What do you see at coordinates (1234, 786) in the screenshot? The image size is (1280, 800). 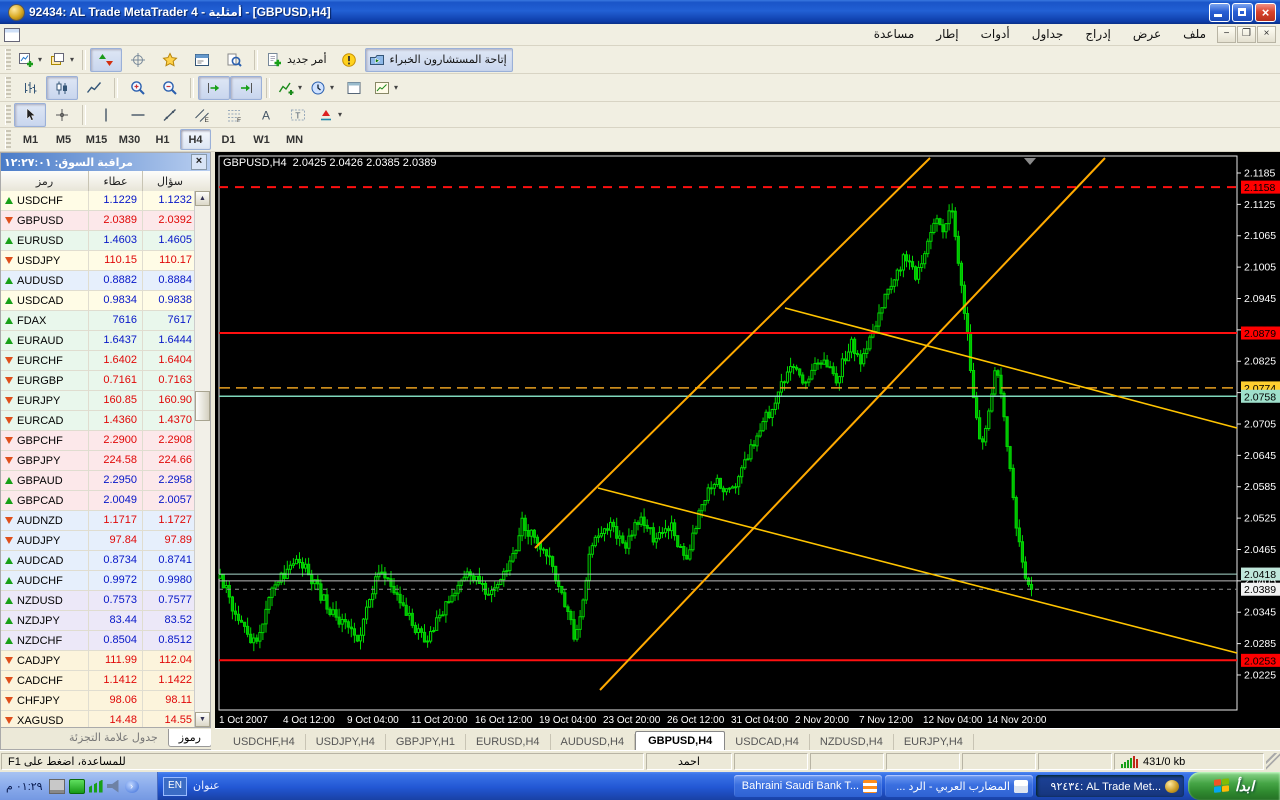 I see `start-button: ابدأ` at bounding box center [1234, 786].